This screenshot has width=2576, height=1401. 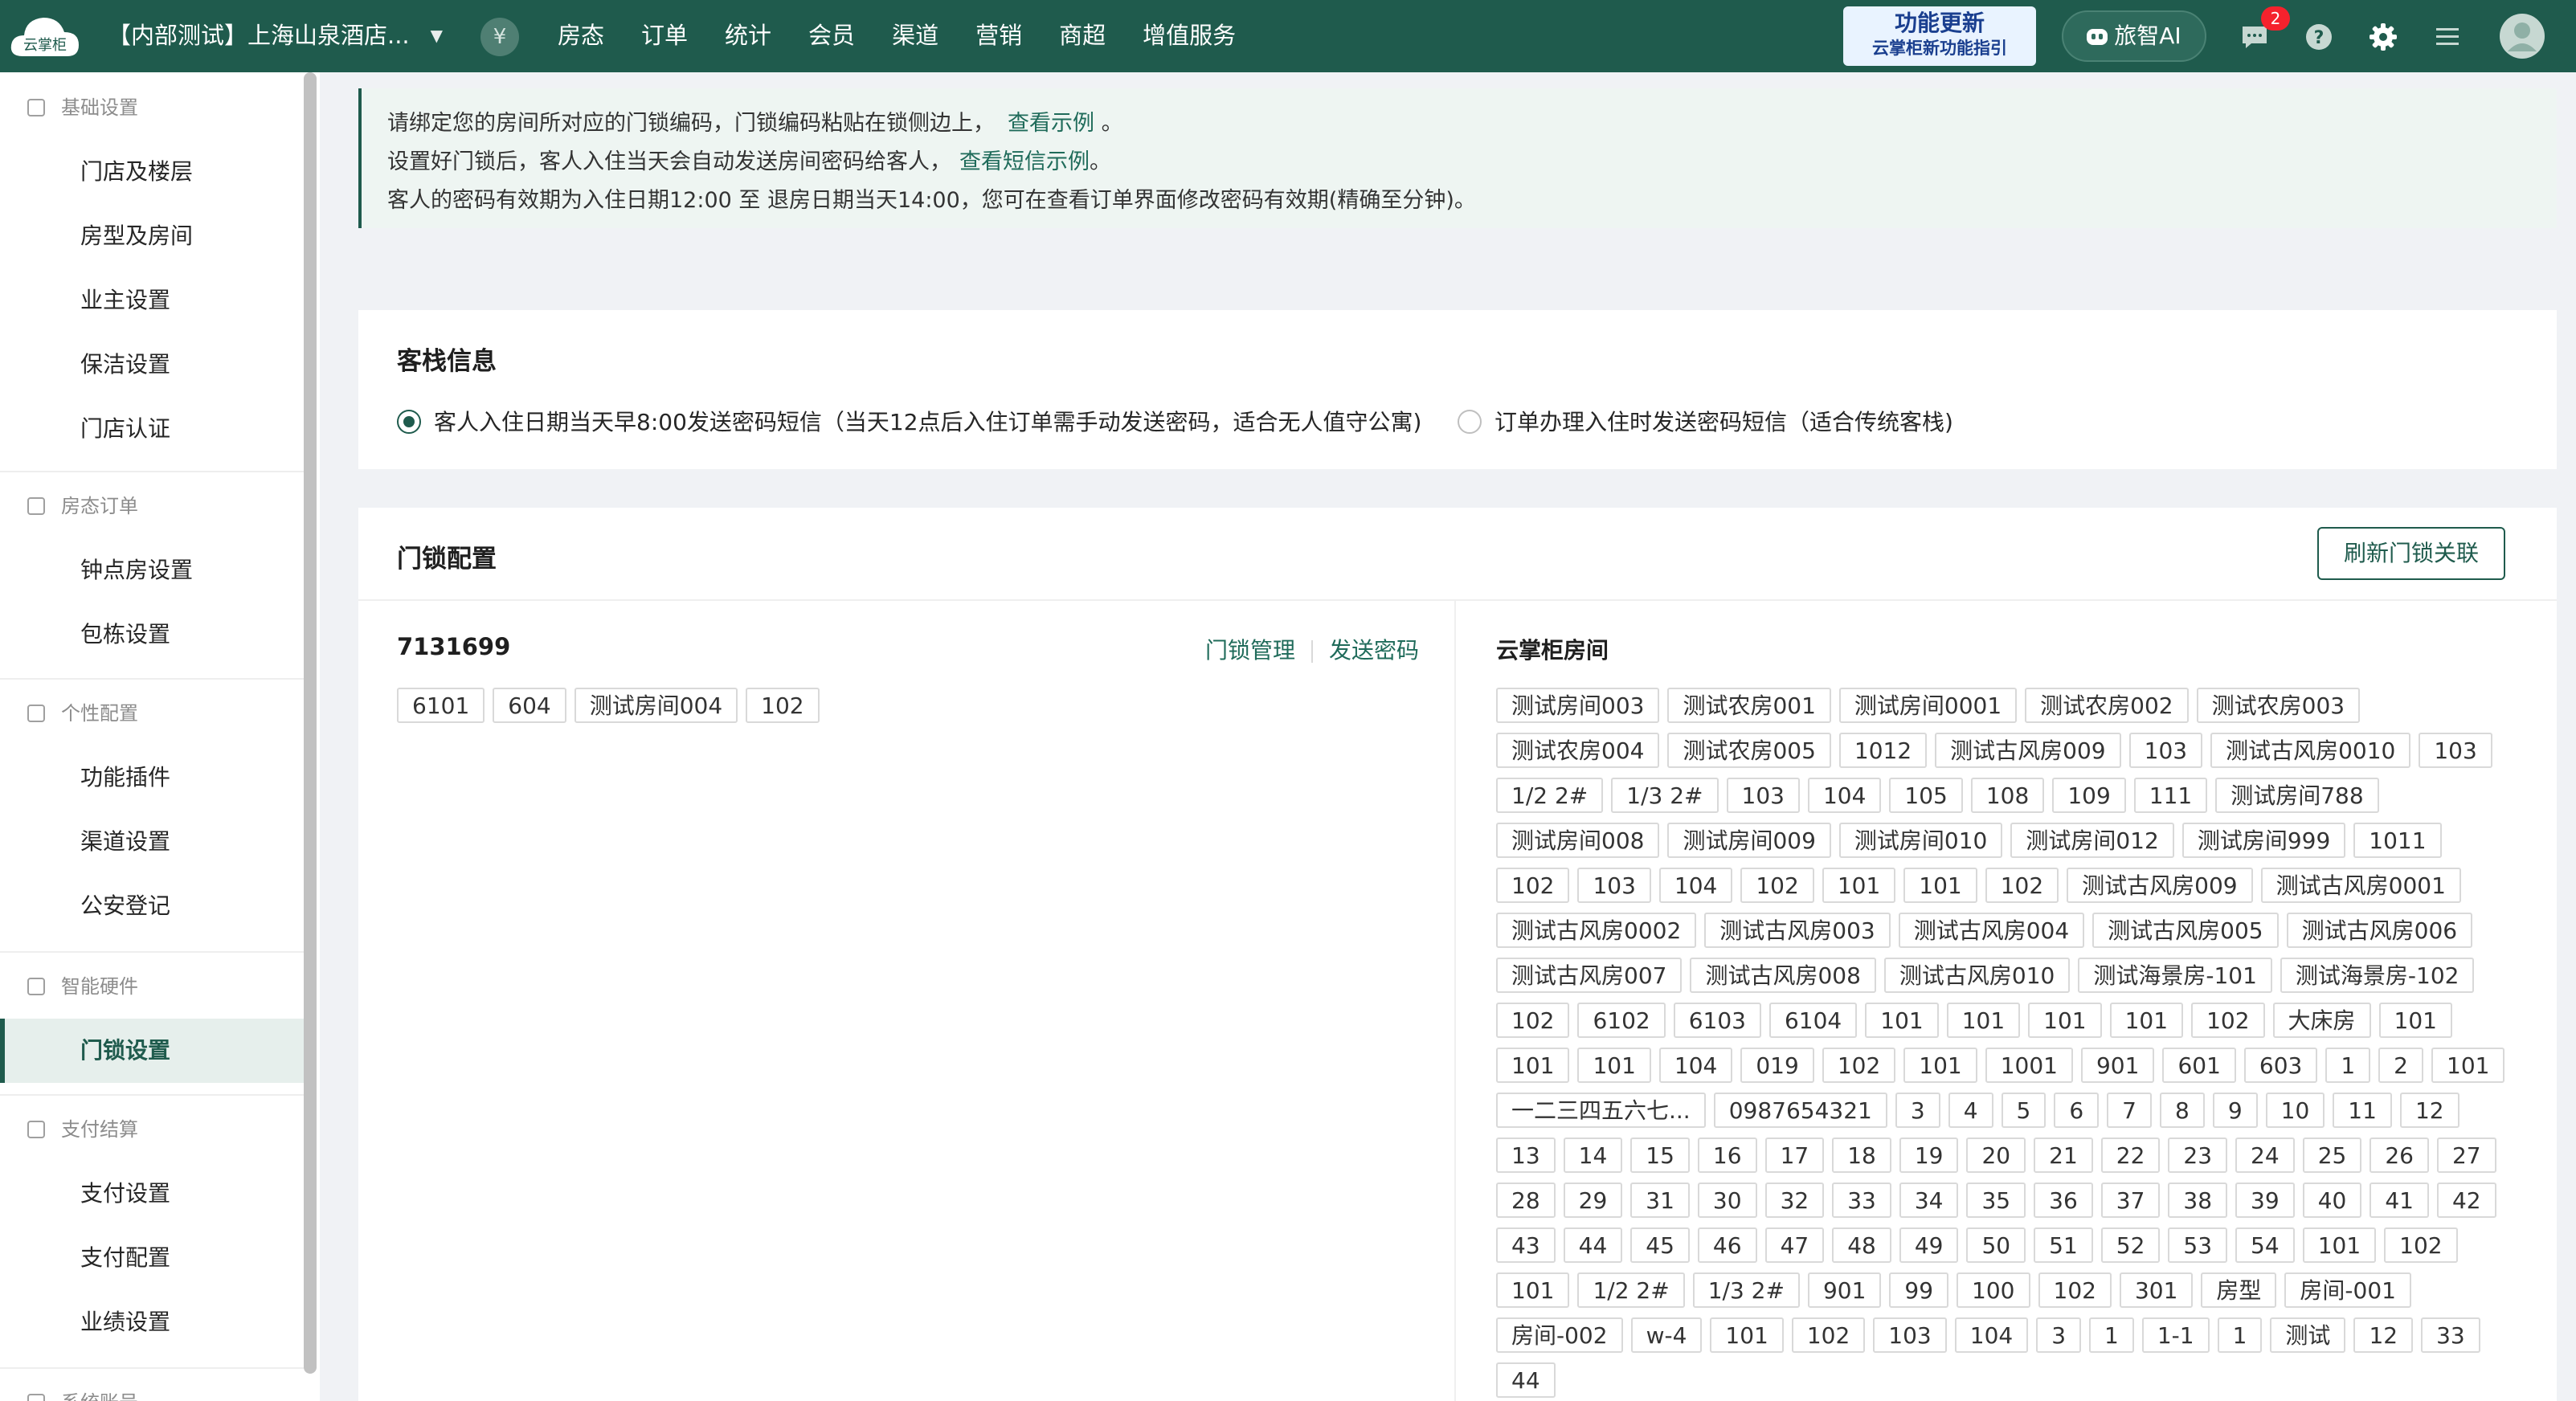 I want to click on cloud-room-tag: 测试房间999, so click(x=2263, y=841).